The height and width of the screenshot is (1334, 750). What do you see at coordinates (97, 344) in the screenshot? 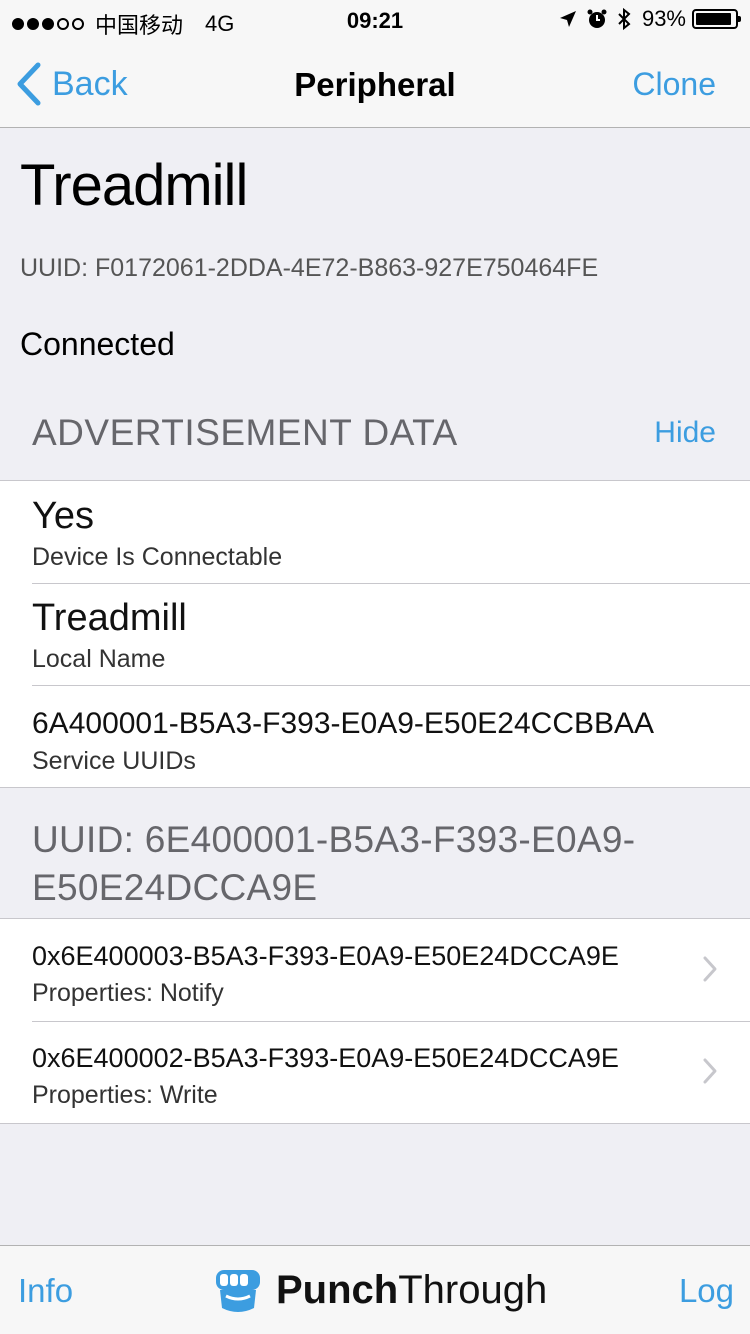
I see `connection-status: Connected` at bounding box center [97, 344].